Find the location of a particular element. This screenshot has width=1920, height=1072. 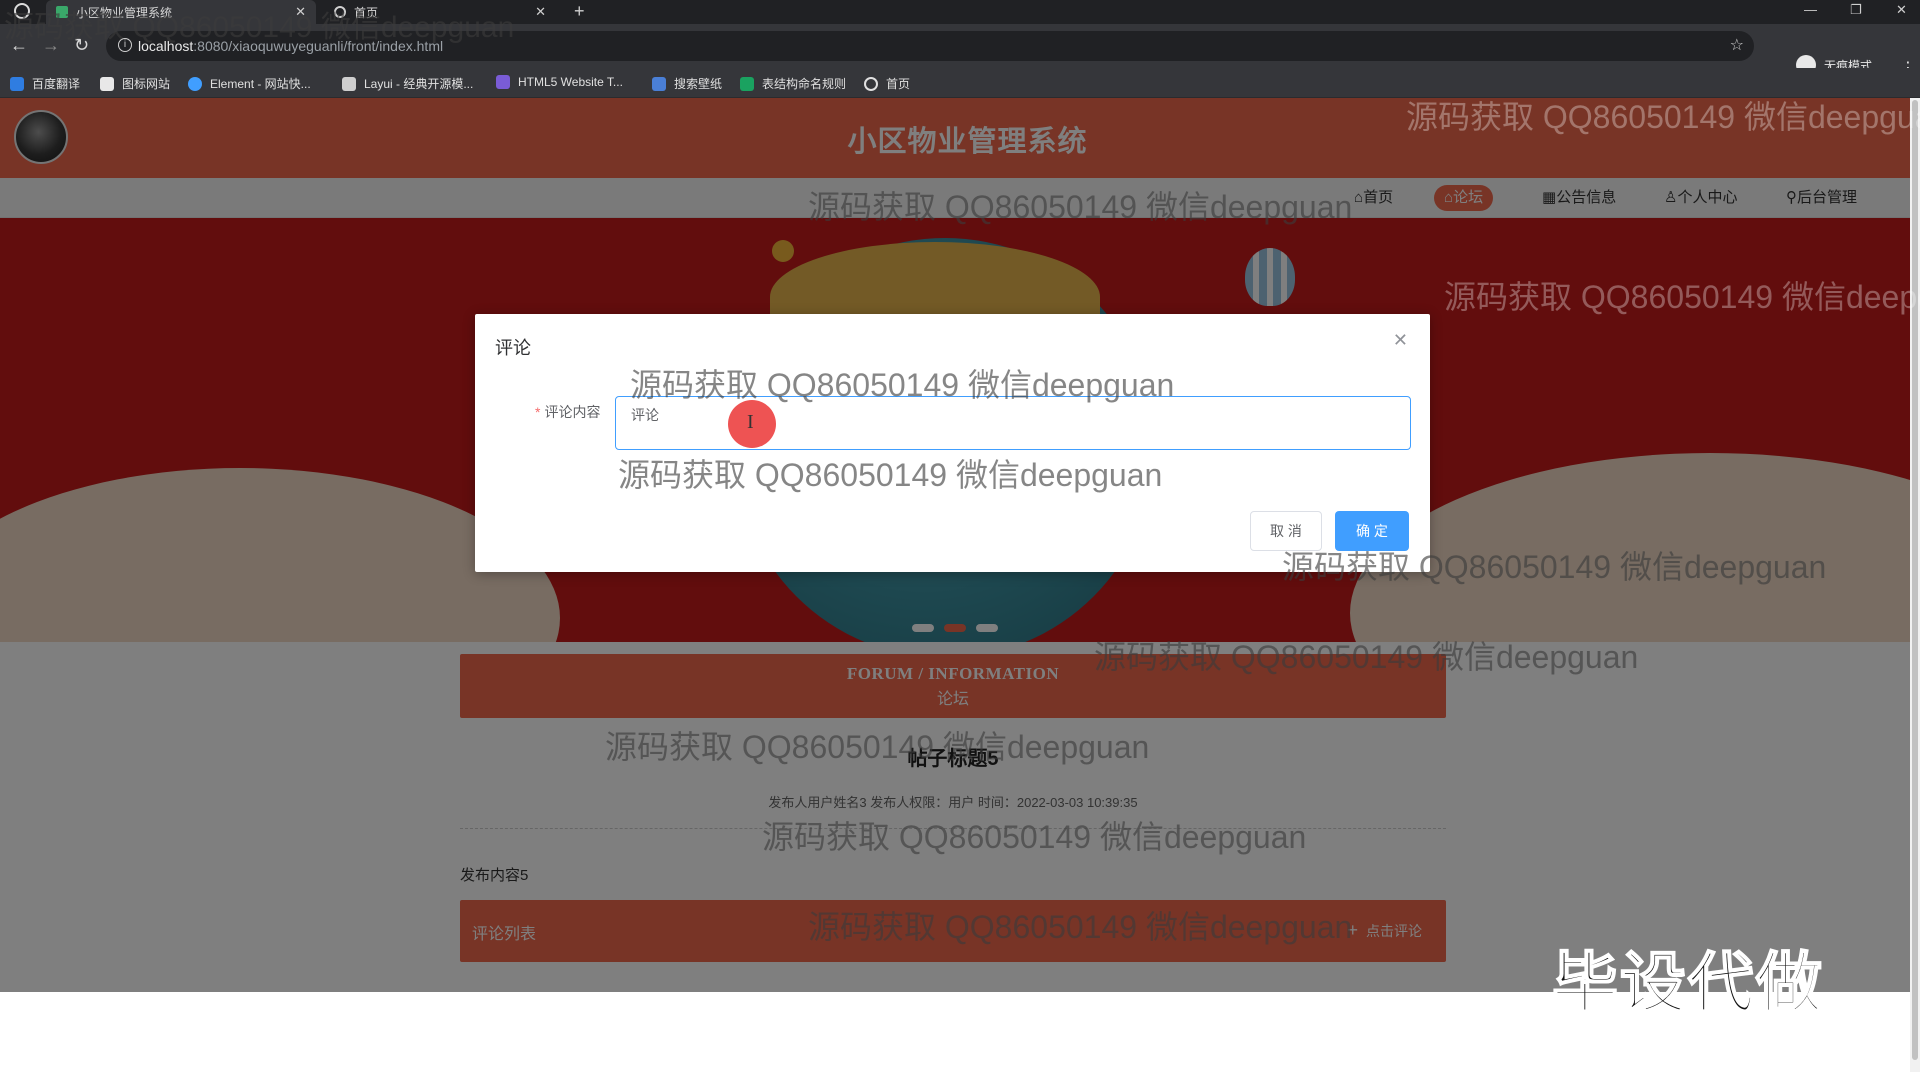

comment-dialog: 评论 ✕ * 评论内容 评论 取 消 确 定 is located at coordinates (952, 443).